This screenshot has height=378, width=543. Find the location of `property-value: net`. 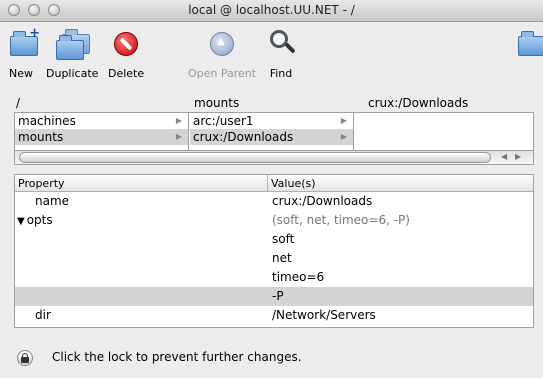

property-value: net is located at coordinates (282, 258).